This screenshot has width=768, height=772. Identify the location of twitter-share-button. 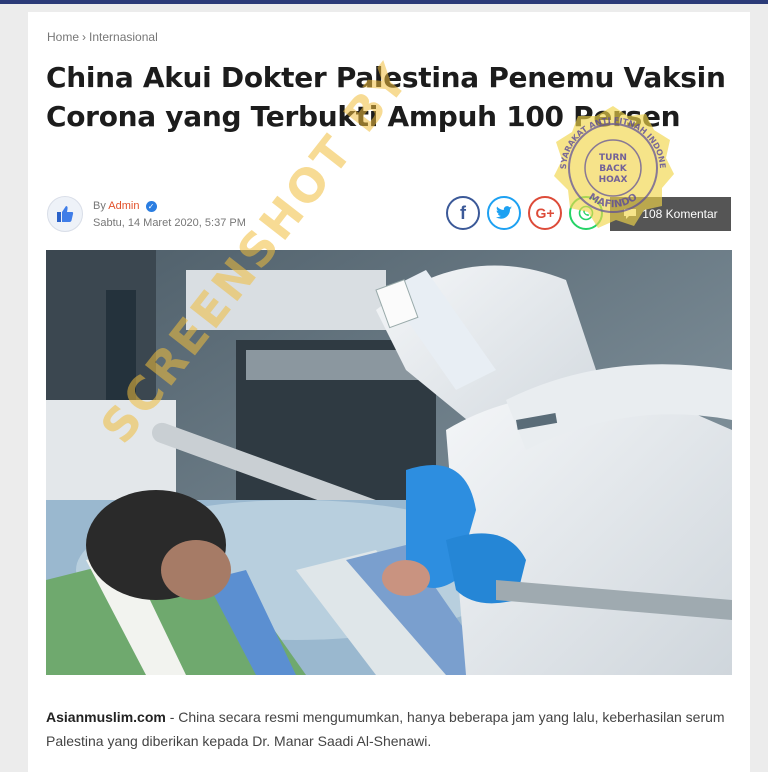
(504, 213).